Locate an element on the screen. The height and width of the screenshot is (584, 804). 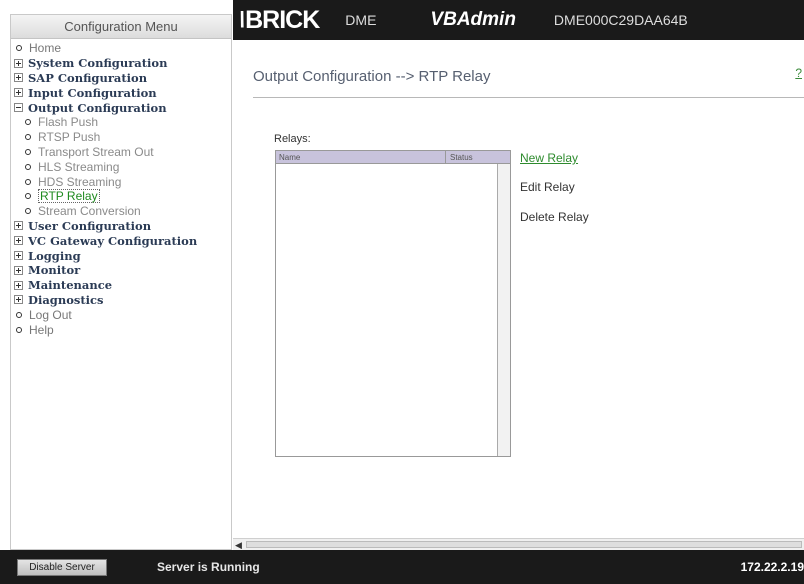
table-header: Name Status is located at coordinates (393, 157).